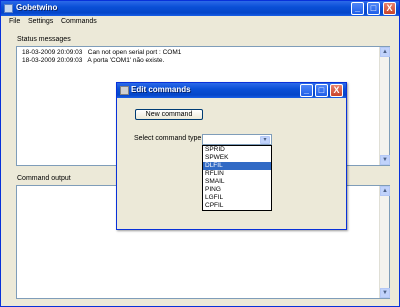 The image size is (400, 307). I want to click on minimize-button: _, so click(357, 8).